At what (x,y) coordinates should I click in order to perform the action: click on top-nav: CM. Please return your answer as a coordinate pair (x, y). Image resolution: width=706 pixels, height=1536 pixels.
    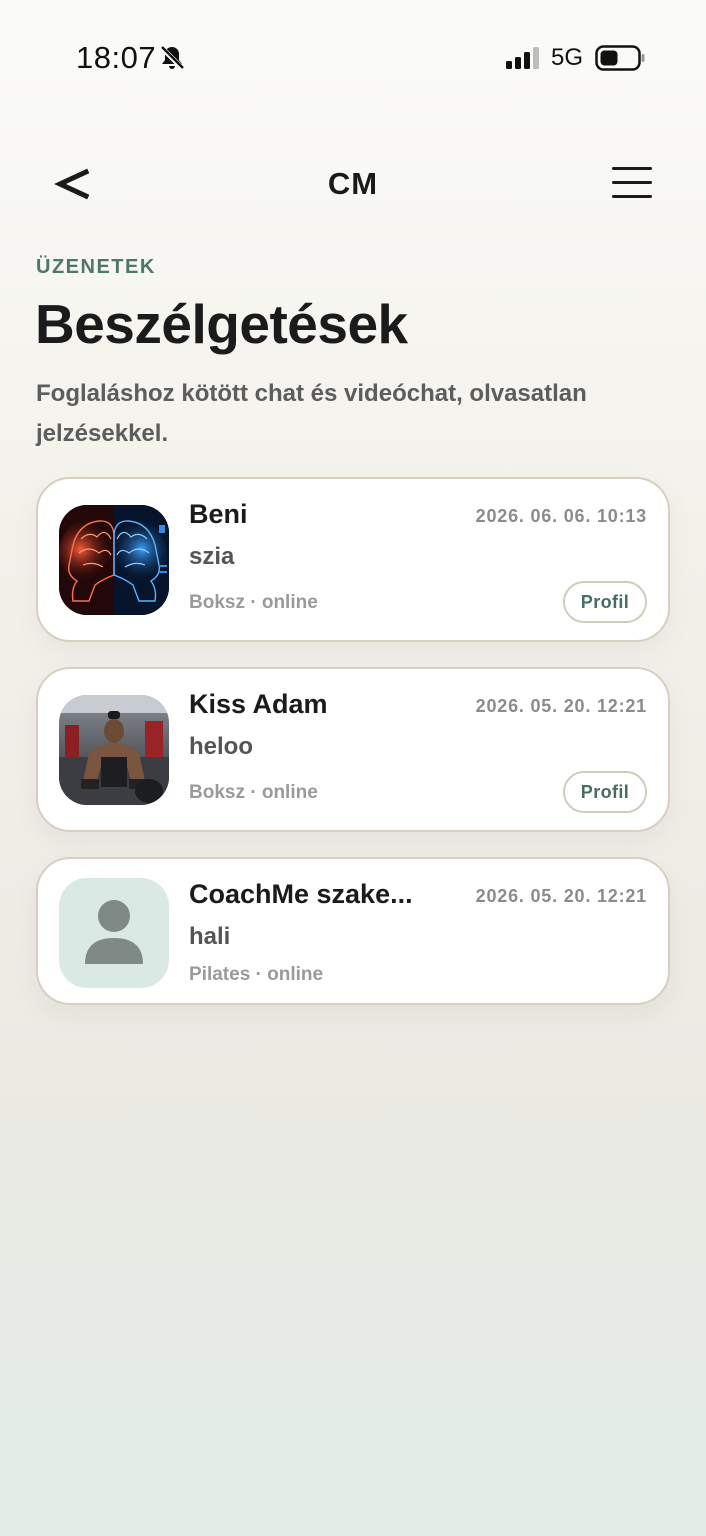
    Looking at the image, I should click on (353, 183).